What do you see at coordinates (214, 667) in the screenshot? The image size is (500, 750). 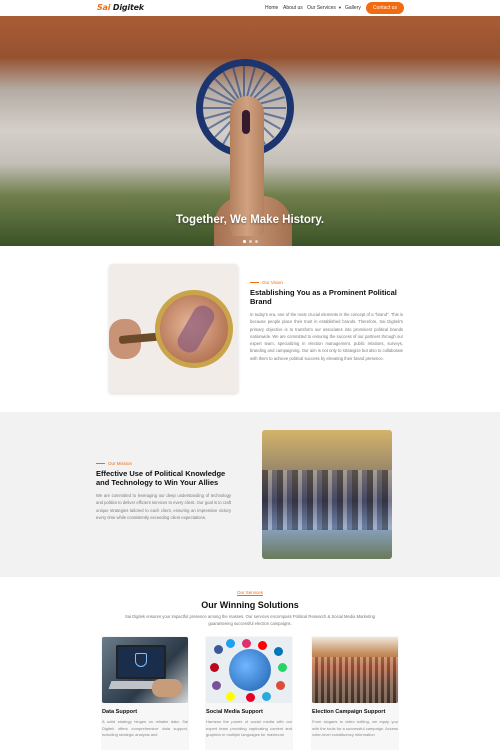 I see `pinterest-icon` at bounding box center [214, 667].